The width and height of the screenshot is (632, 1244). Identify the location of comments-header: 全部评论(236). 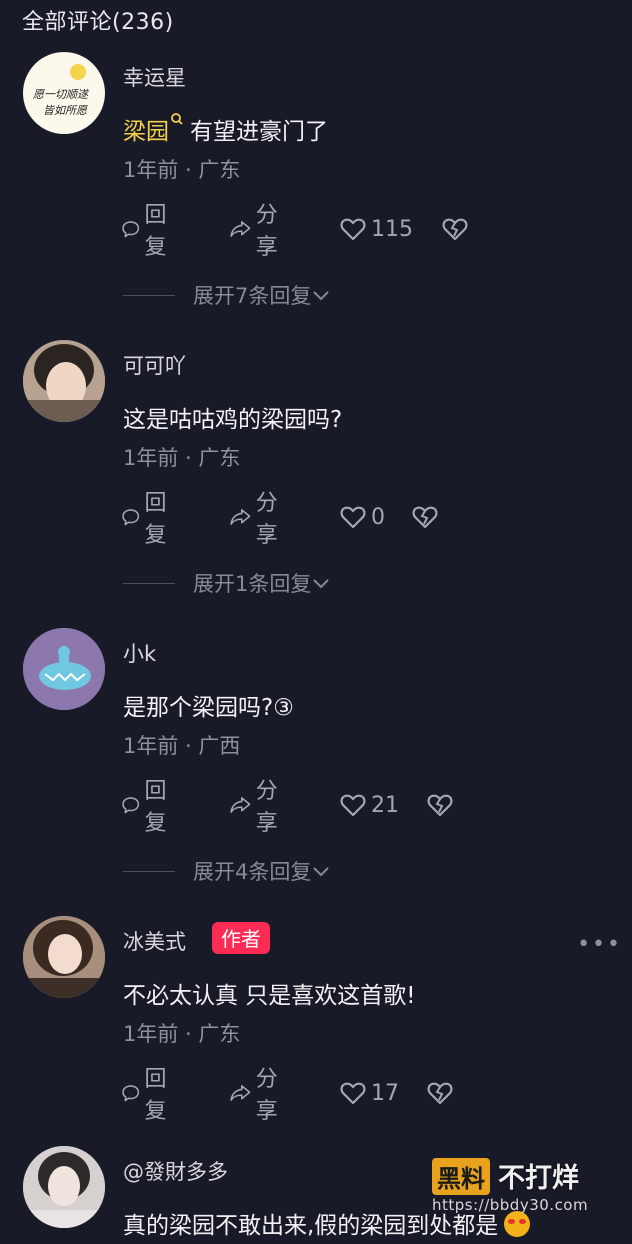
(98, 22).